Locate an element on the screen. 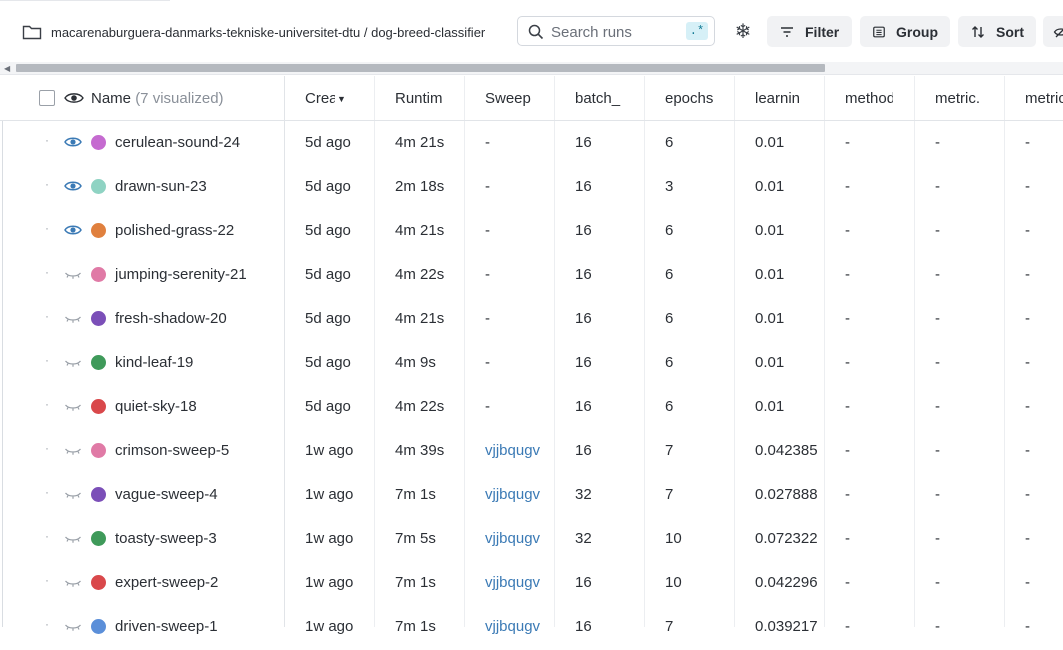  column-header-batch-size: batch_ is located at coordinates (599, 98).